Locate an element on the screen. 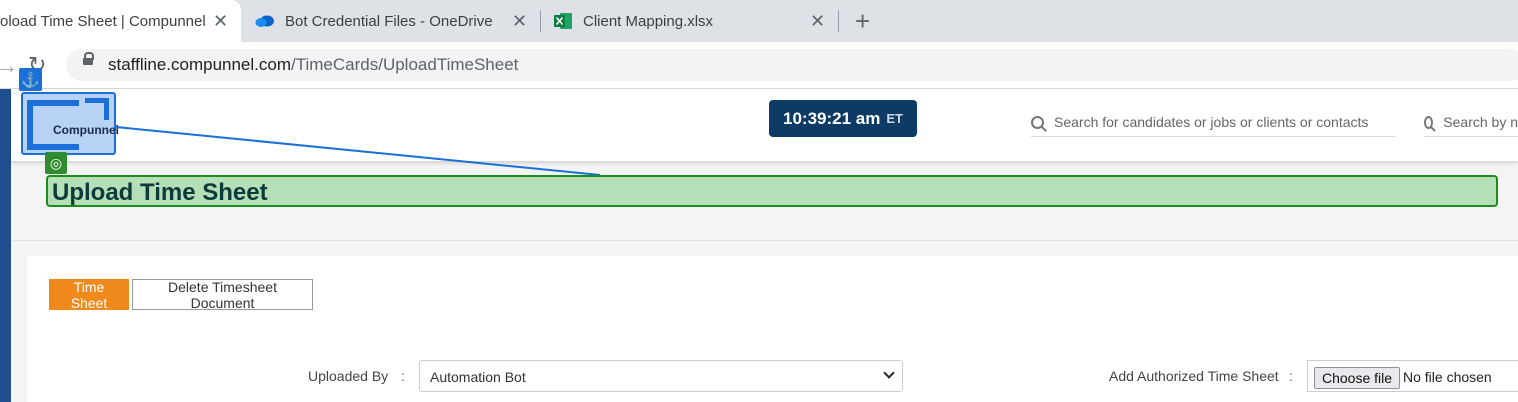  tab-separator is located at coordinates (838, 21).